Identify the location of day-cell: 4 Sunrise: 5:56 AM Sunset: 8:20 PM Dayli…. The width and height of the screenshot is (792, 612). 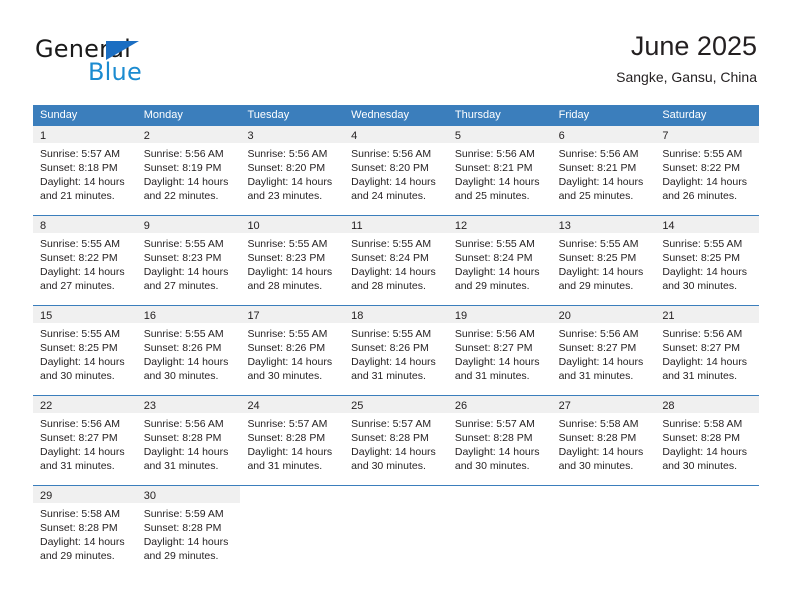
(396, 170).